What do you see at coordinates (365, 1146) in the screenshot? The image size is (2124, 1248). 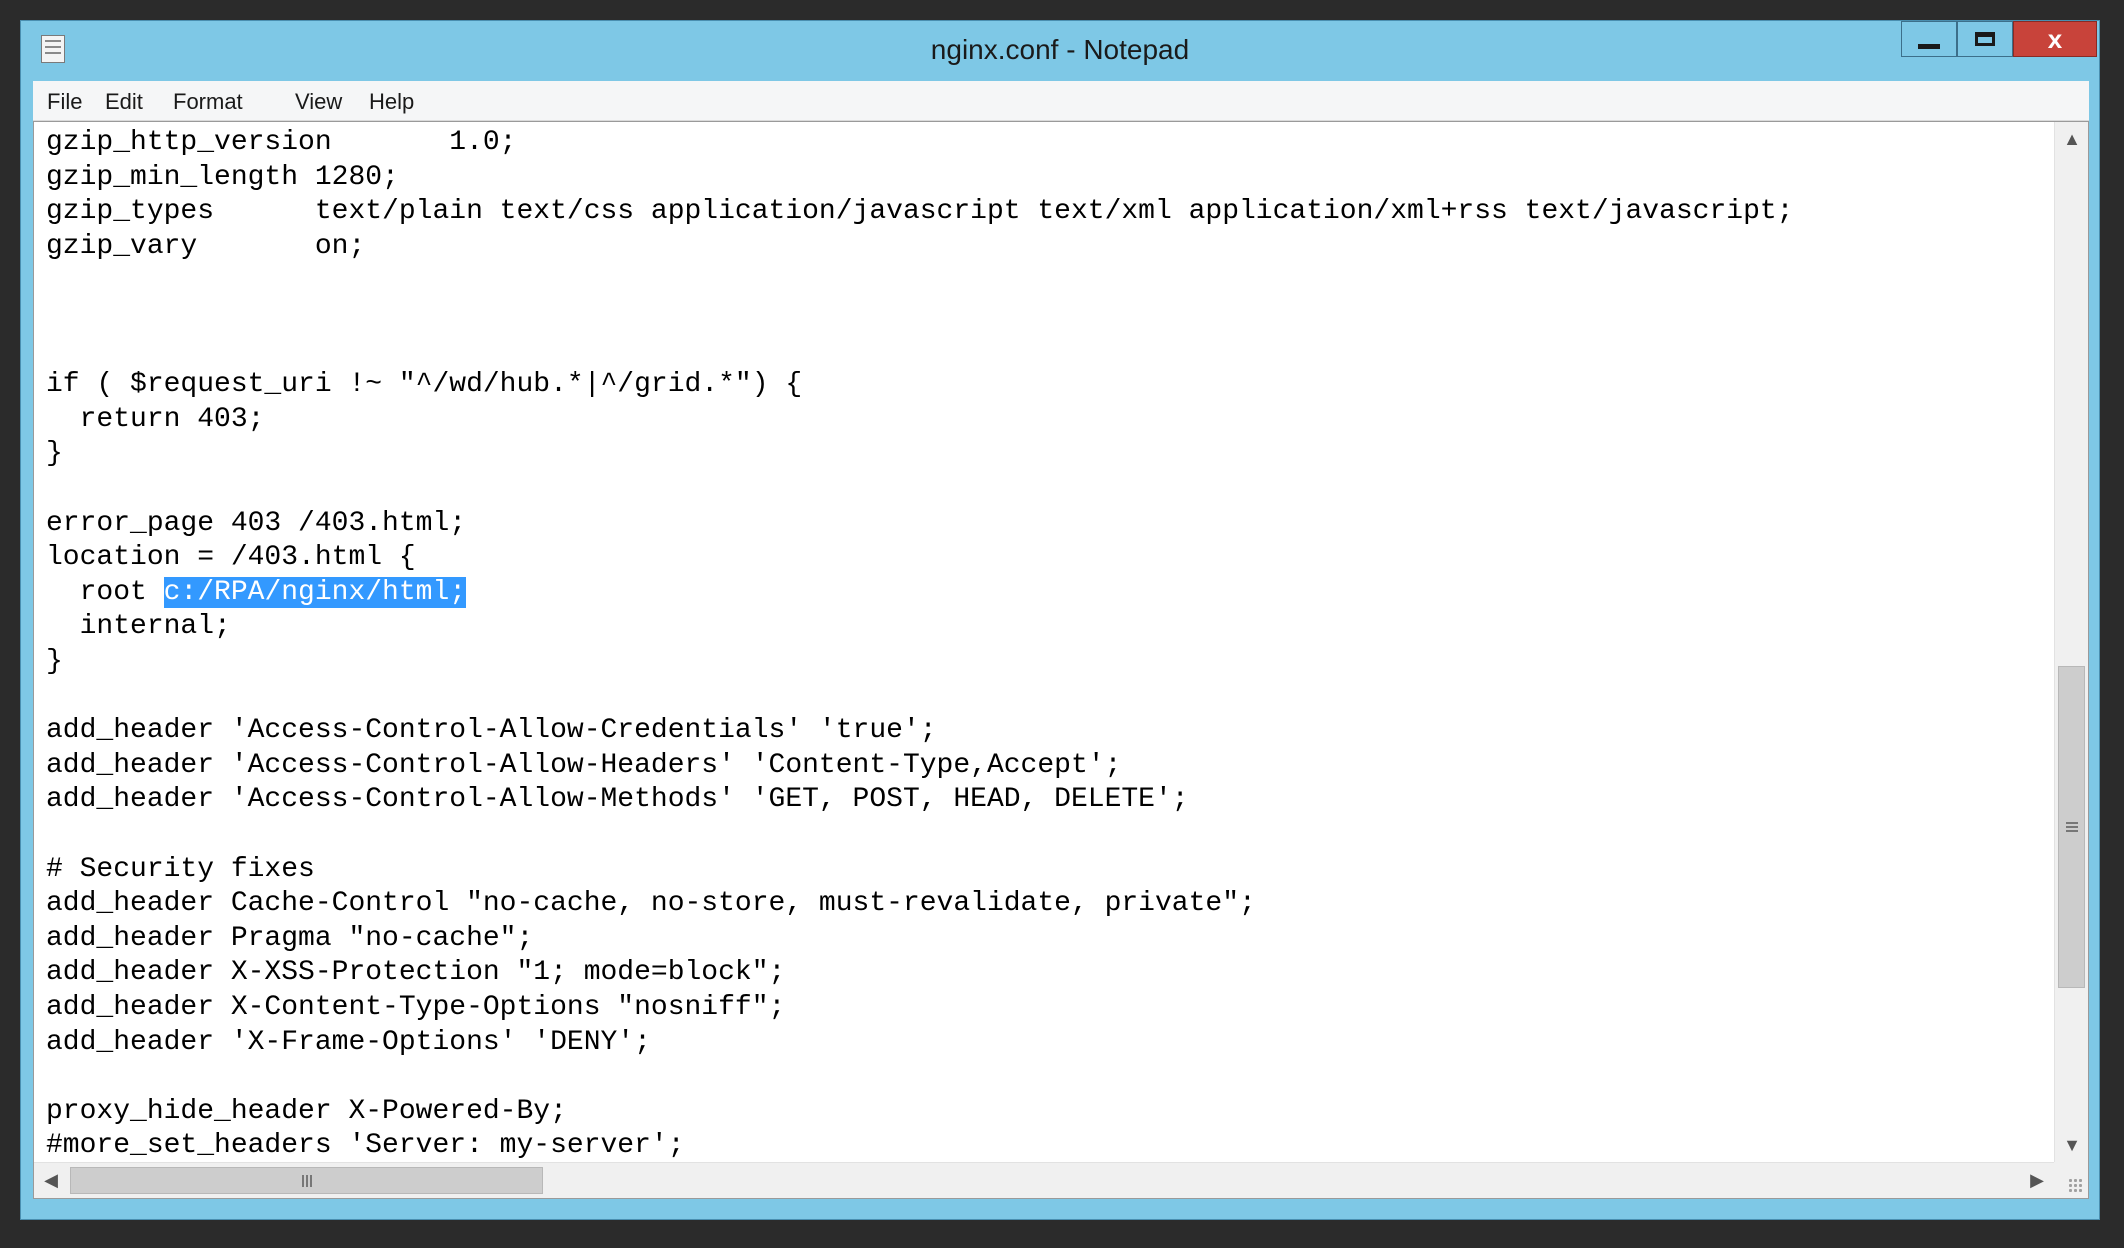 I see `code-line: #more_set_headers 'Server: my-server';` at bounding box center [365, 1146].